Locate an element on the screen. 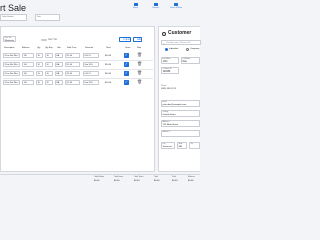 The width and height of the screenshot is (320, 240). individual-label: Individual is located at coordinates (174, 49).